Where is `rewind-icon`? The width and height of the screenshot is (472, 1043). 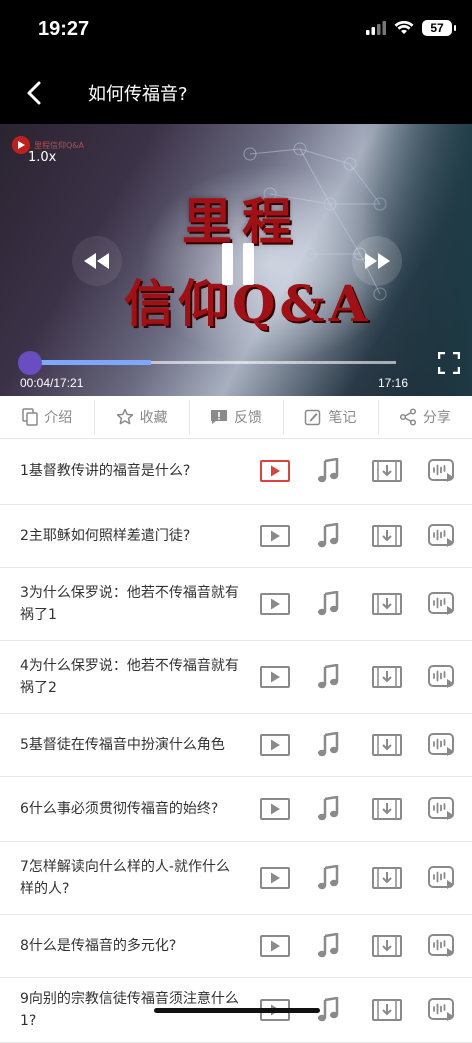
rewind-icon is located at coordinates (96, 261).